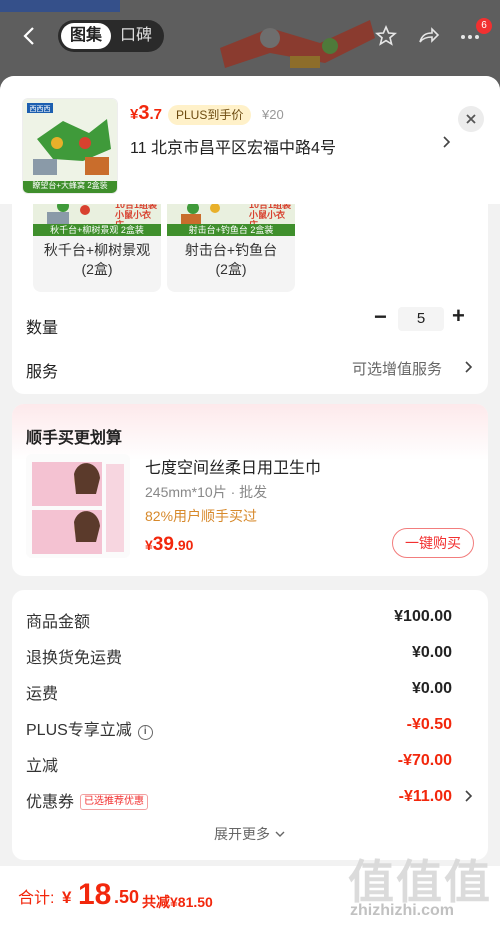 The width and height of the screenshot is (500, 928). What do you see at coordinates (50, 802) in the screenshot?
I see `summary-label: 优惠券` at bounding box center [50, 802].